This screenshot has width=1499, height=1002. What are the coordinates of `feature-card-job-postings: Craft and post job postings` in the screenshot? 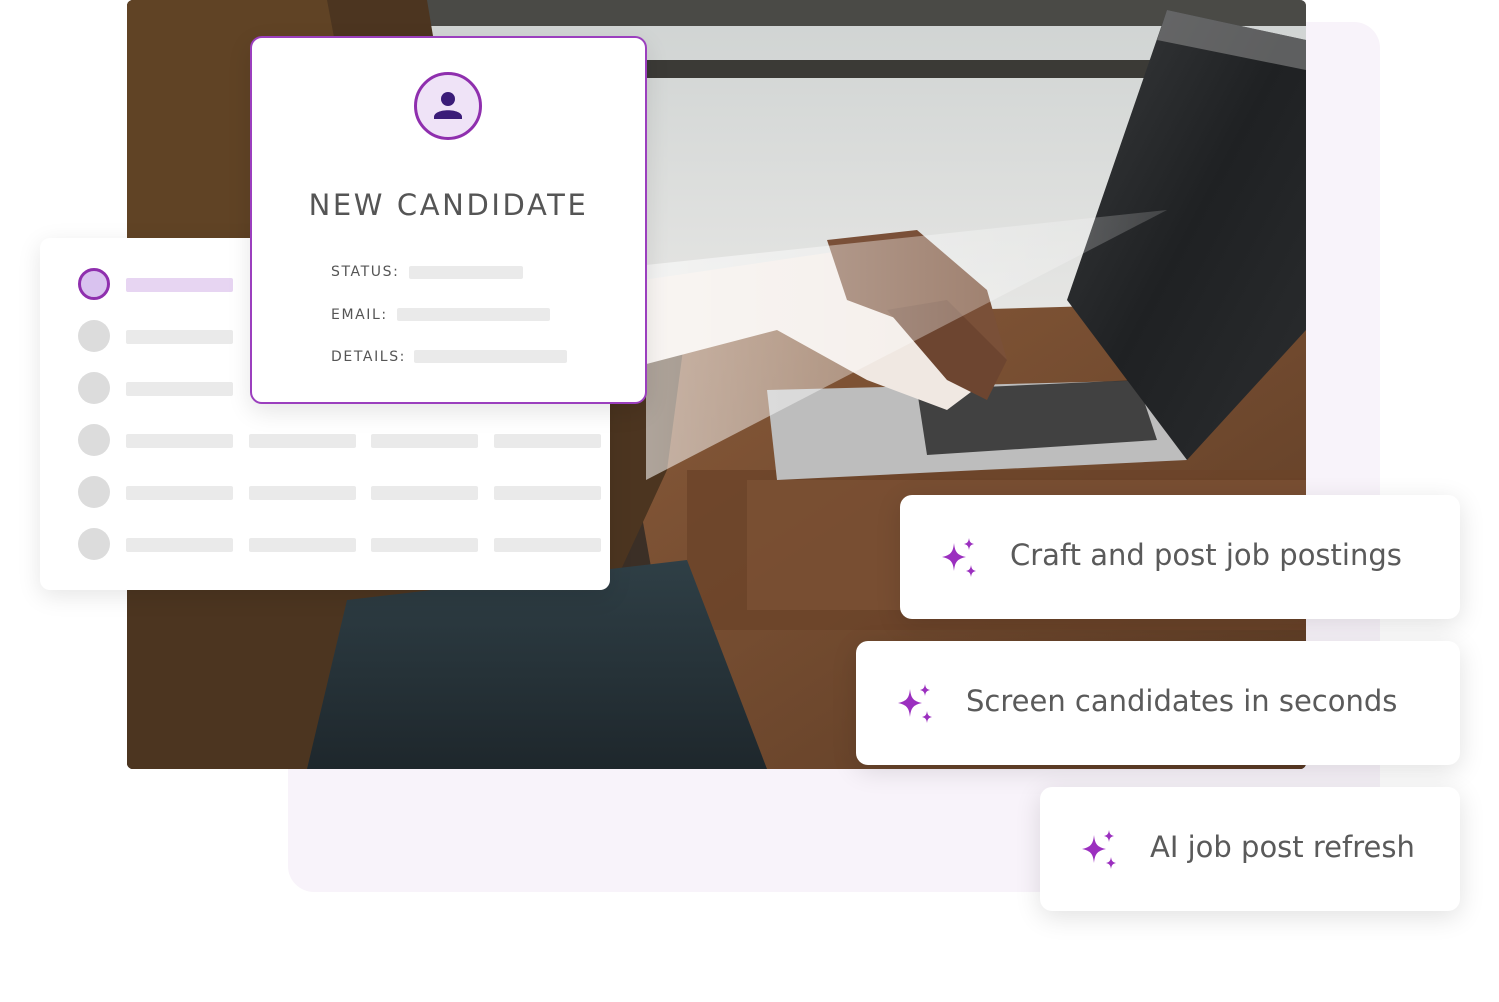 It's located at (1180, 557).